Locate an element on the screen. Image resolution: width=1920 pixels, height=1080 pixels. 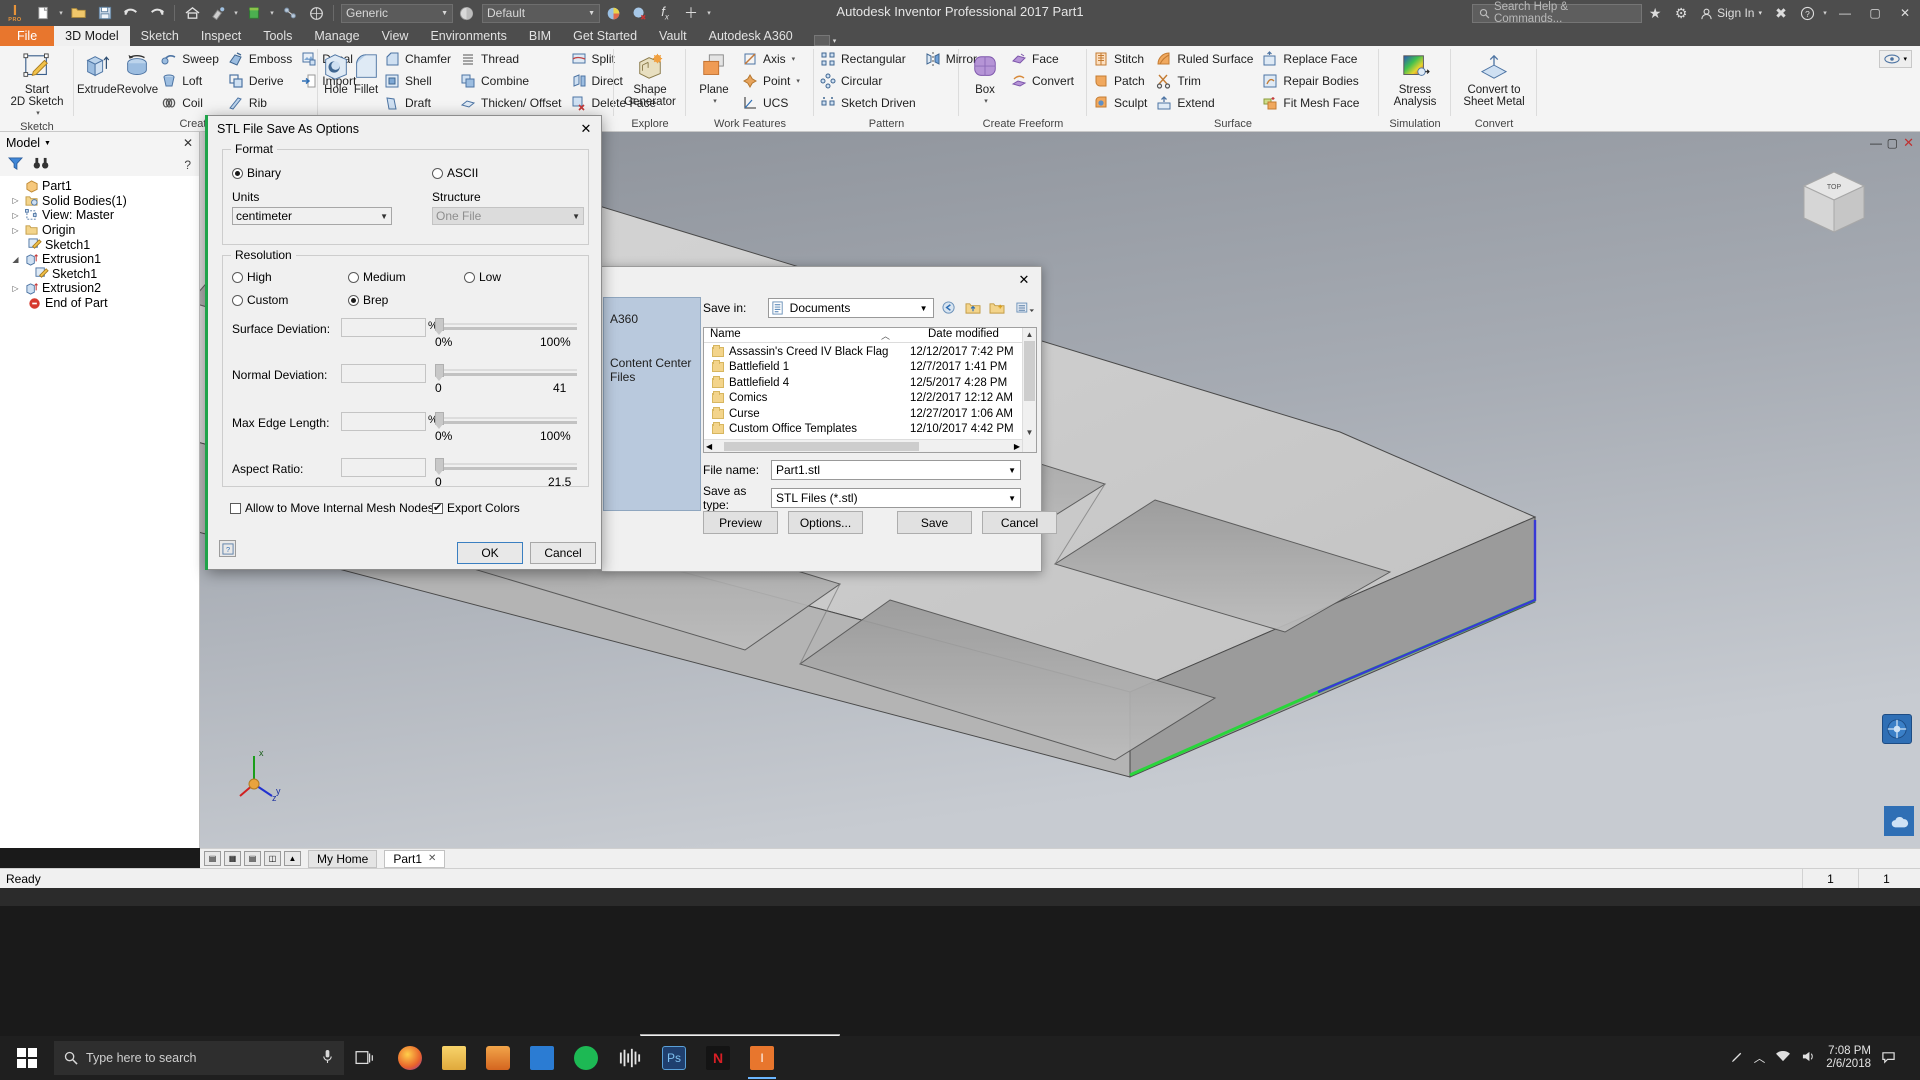
slider-thumb is located at coordinates (439, 326).